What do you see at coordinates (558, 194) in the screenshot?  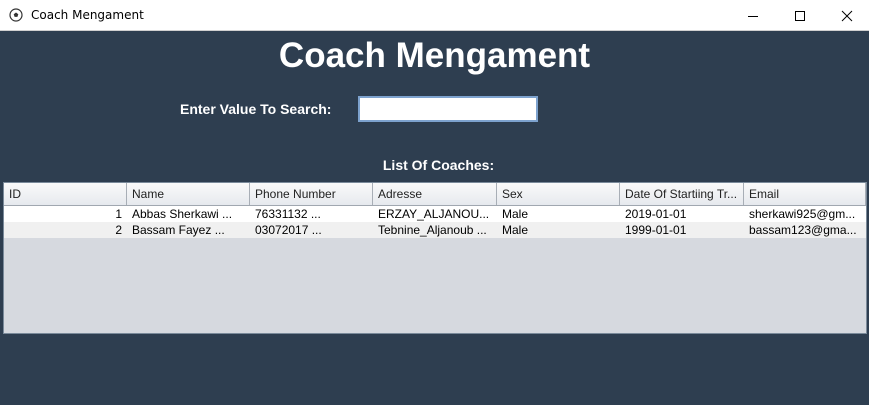 I see `column-header-sex: Sex` at bounding box center [558, 194].